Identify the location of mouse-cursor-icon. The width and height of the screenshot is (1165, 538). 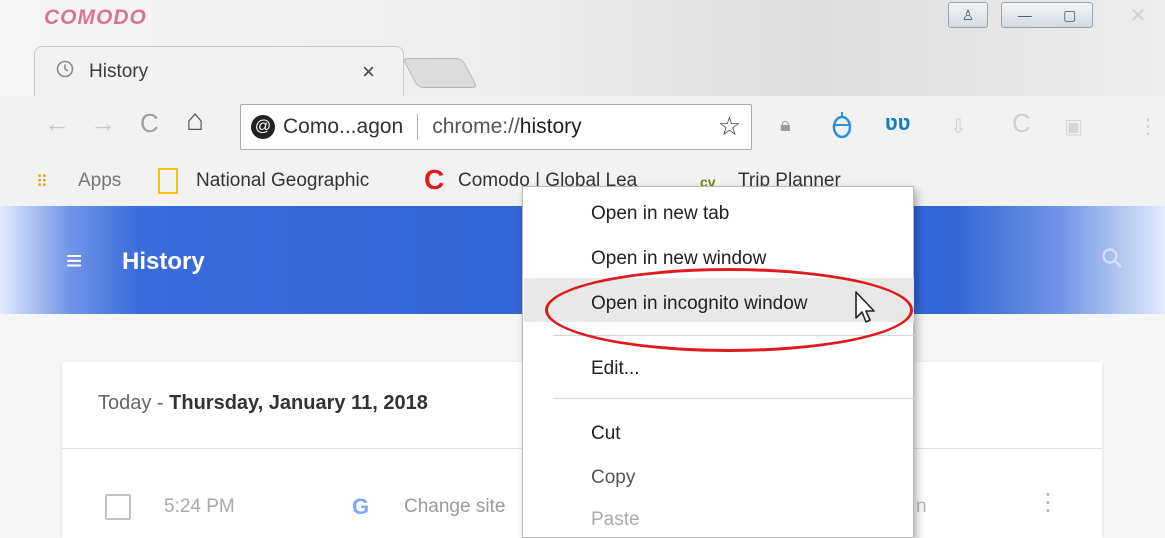
(868, 310).